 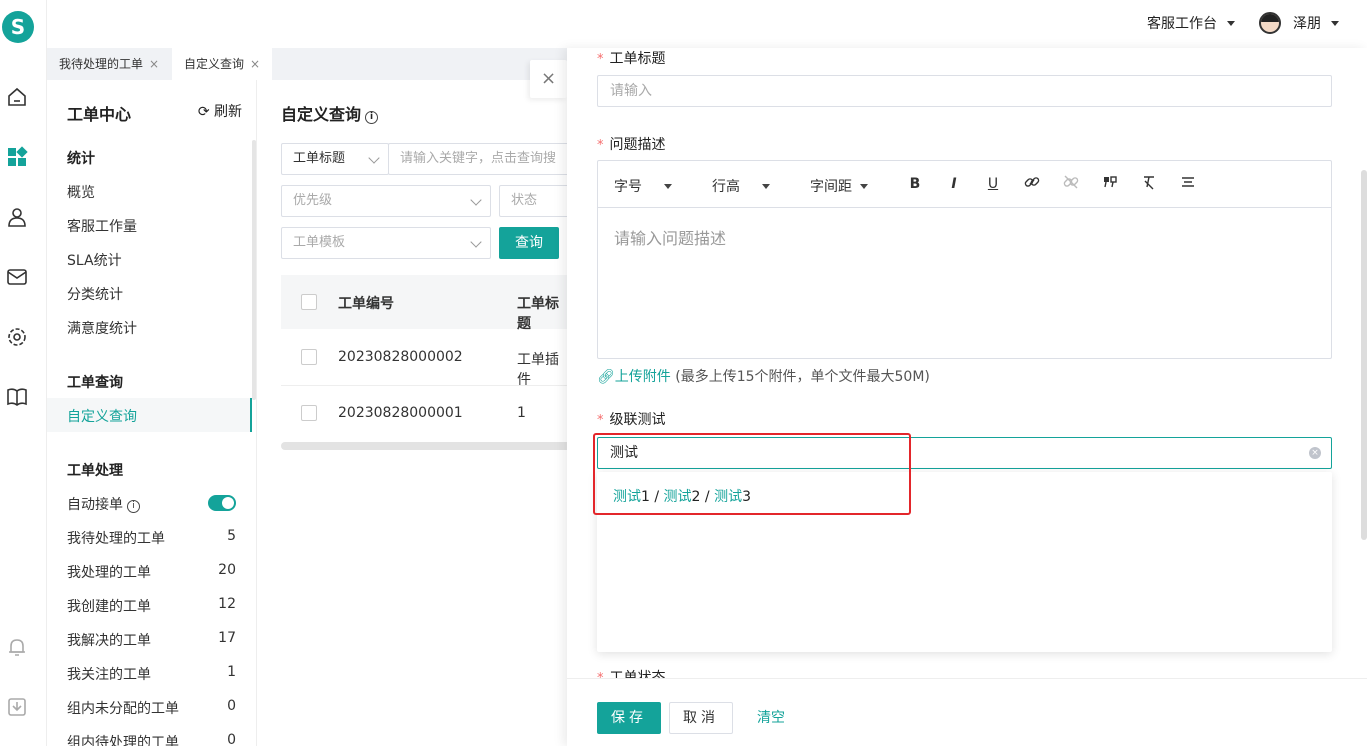 I want to click on drawer-close-button: ×, so click(x=548, y=79).